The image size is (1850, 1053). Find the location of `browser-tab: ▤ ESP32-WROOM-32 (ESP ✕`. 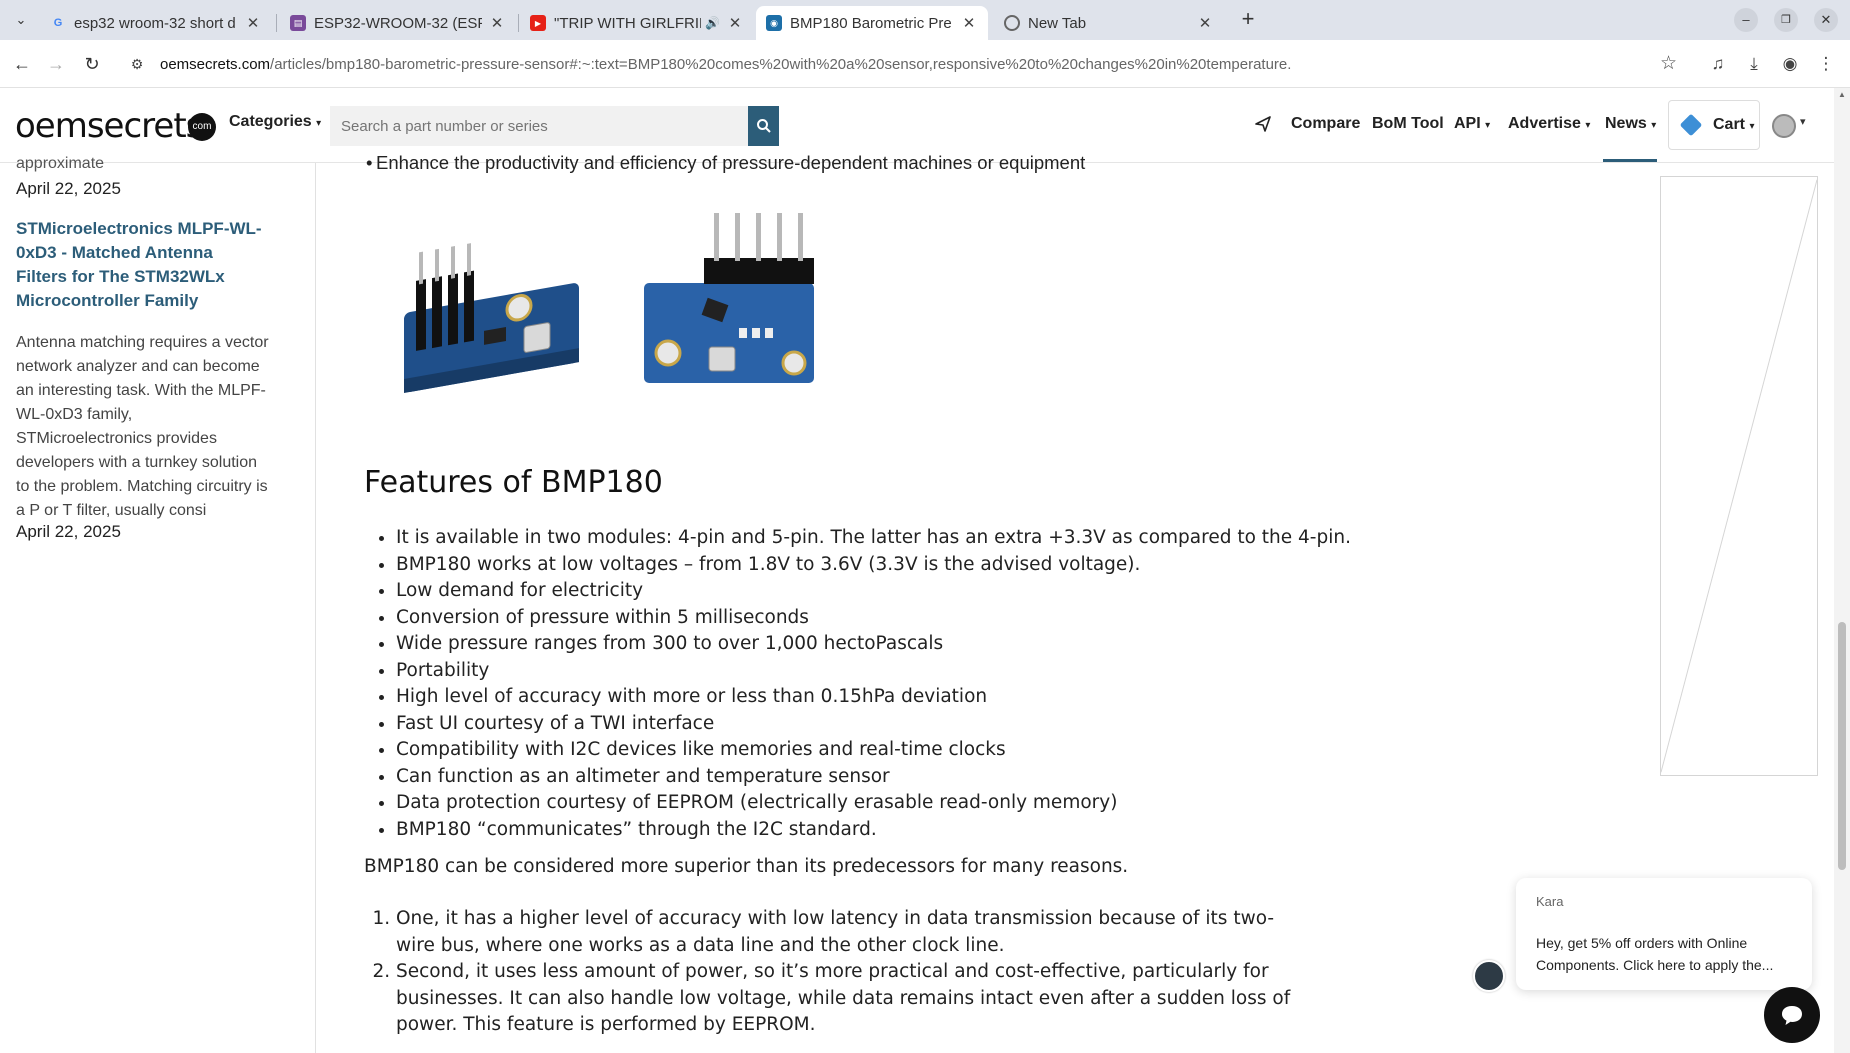

browser-tab: ▤ ESP32-WROOM-32 (ESP ✕ is located at coordinates (398, 23).